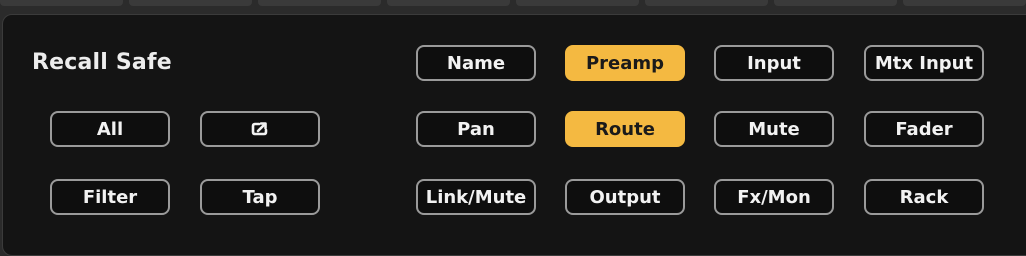 The height and width of the screenshot is (256, 1026). What do you see at coordinates (625, 63) in the screenshot?
I see `preamp-button: Preamp` at bounding box center [625, 63].